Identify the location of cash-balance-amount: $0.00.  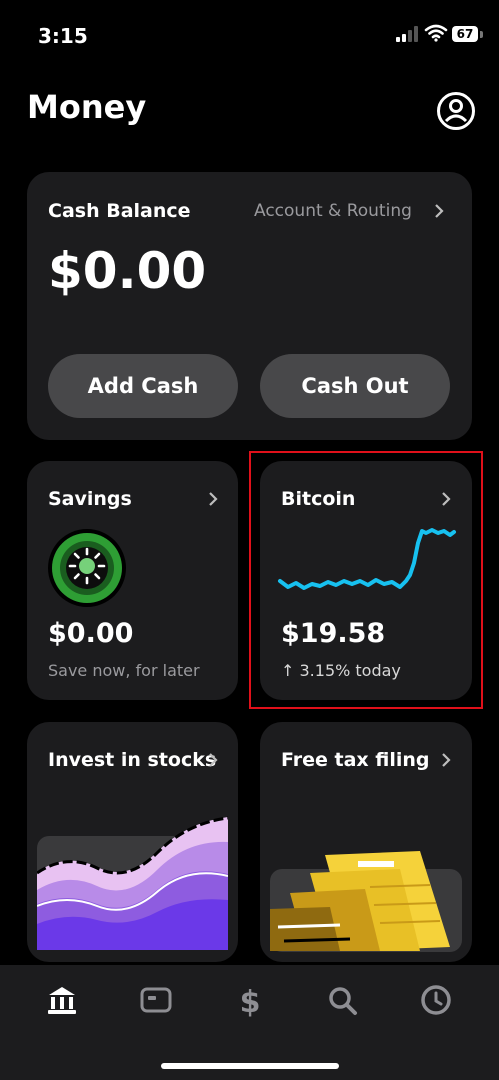
(127, 271).